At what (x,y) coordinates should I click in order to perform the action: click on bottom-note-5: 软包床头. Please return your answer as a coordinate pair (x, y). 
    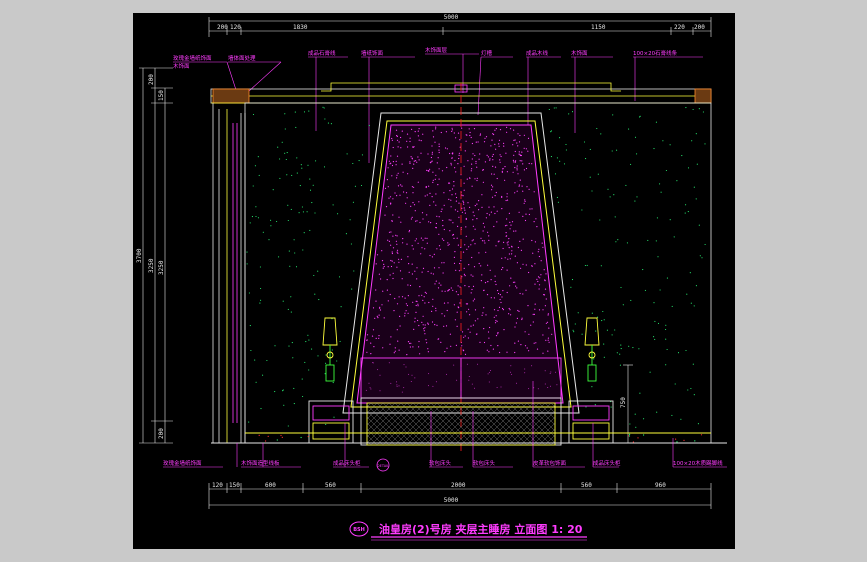
    Looking at the image, I should click on (484, 463).